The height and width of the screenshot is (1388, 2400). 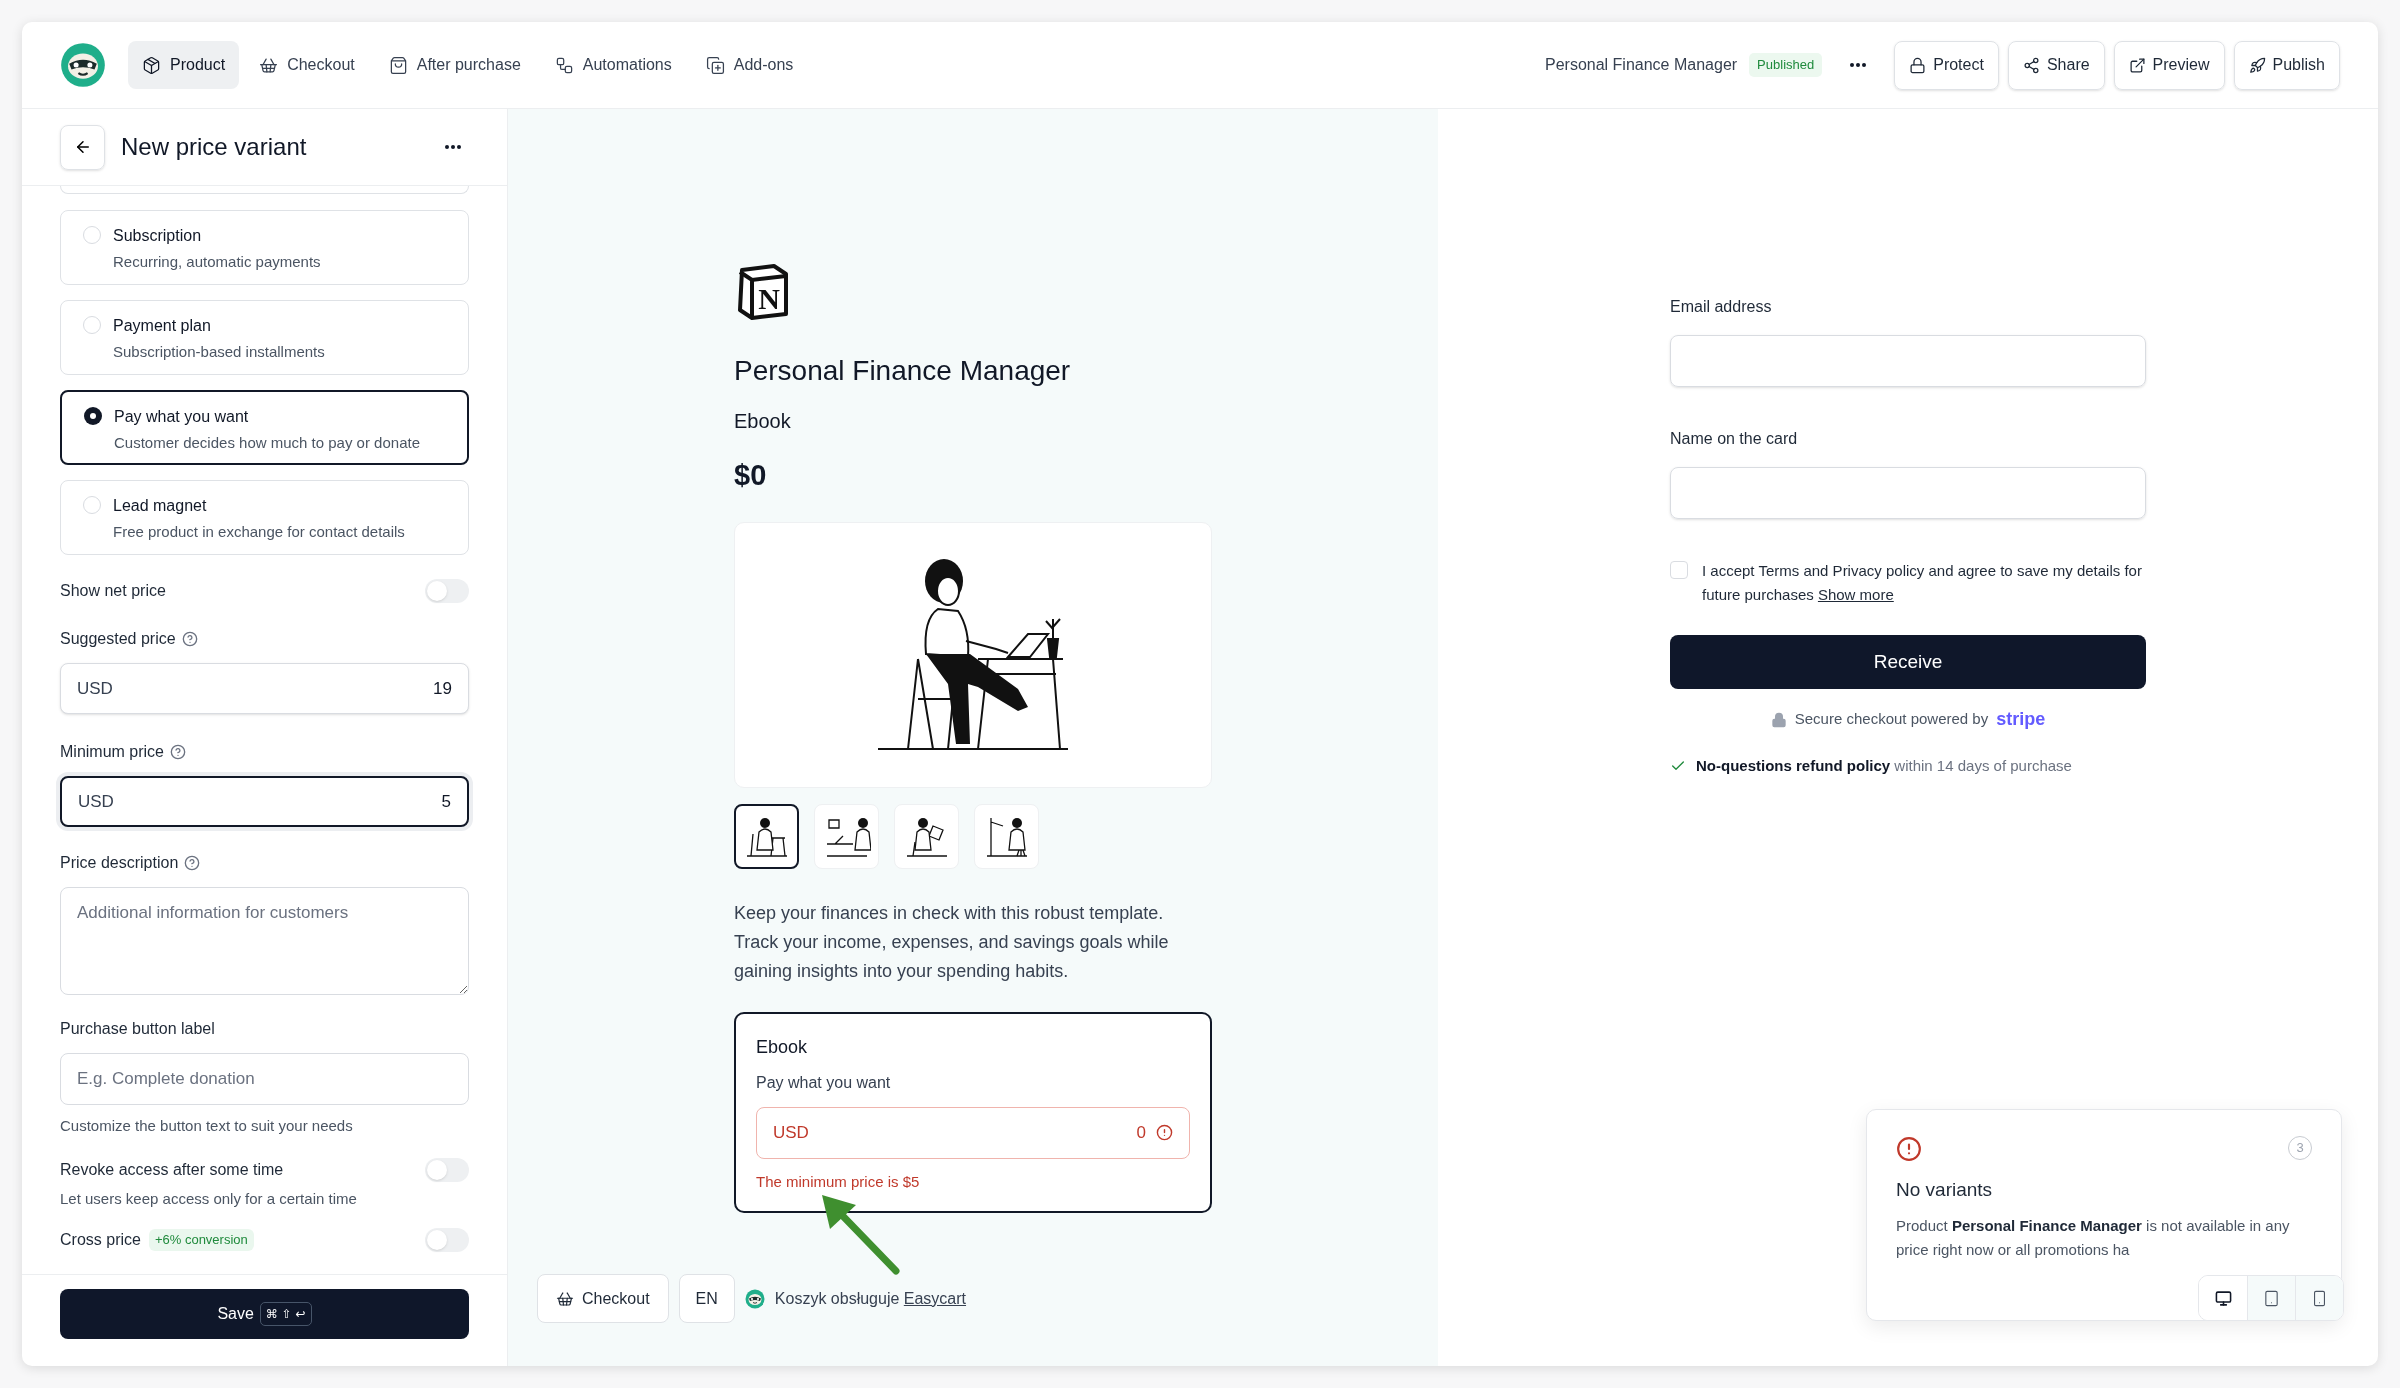 What do you see at coordinates (749, 65) in the screenshot?
I see `nav-tab: Add-ons` at bounding box center [749, 65].